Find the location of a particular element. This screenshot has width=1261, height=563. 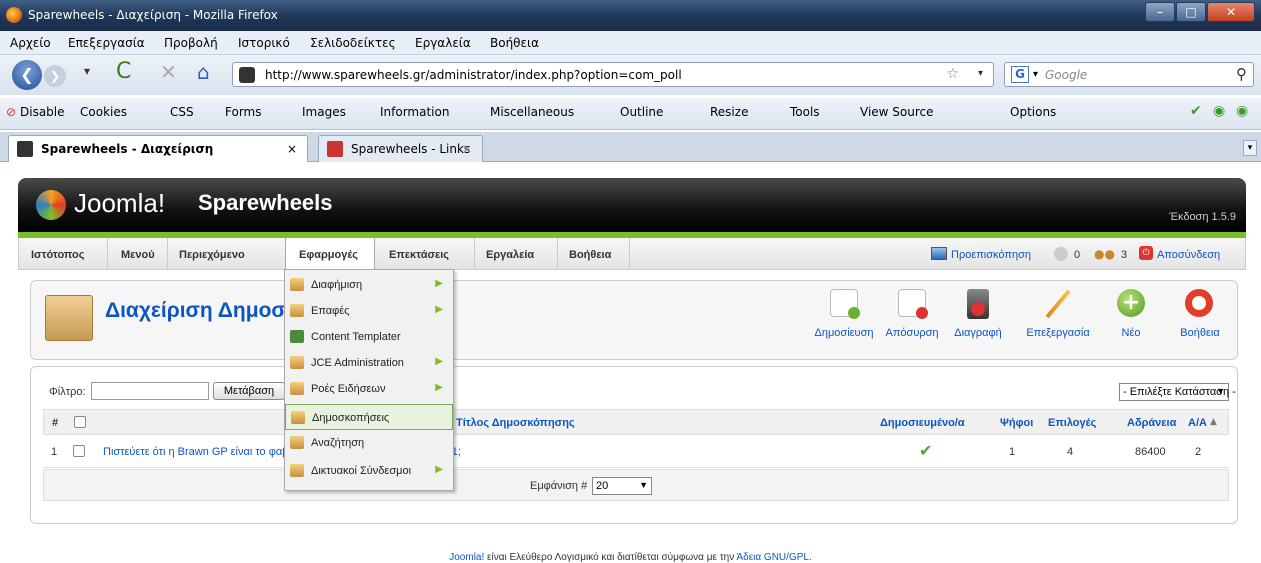

messages-count: 0 is located at coordinates (1077, 255).